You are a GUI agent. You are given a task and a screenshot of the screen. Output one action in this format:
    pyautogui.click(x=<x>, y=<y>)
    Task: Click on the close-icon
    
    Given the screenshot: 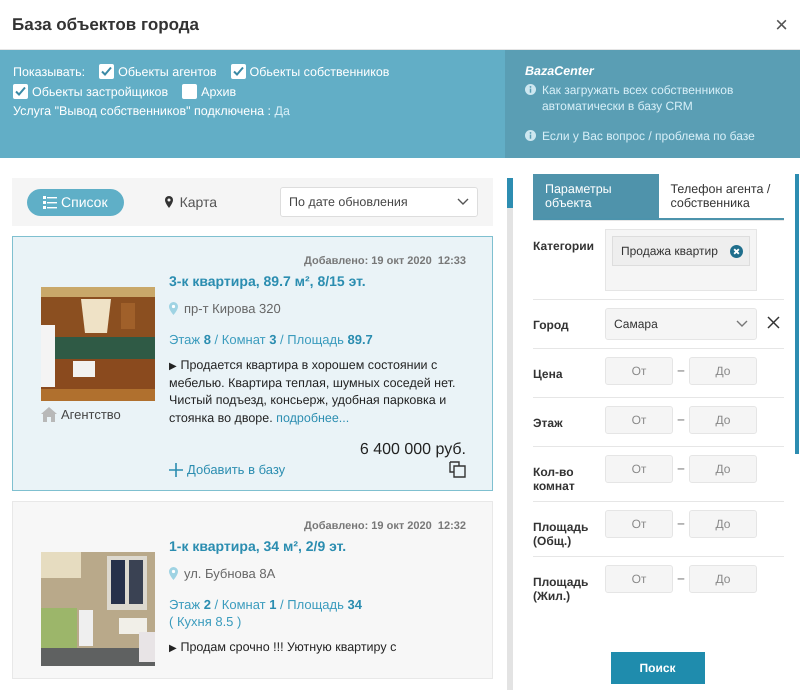 What is the action you would take?
    pyautogui.click(x=773, y=322)
    